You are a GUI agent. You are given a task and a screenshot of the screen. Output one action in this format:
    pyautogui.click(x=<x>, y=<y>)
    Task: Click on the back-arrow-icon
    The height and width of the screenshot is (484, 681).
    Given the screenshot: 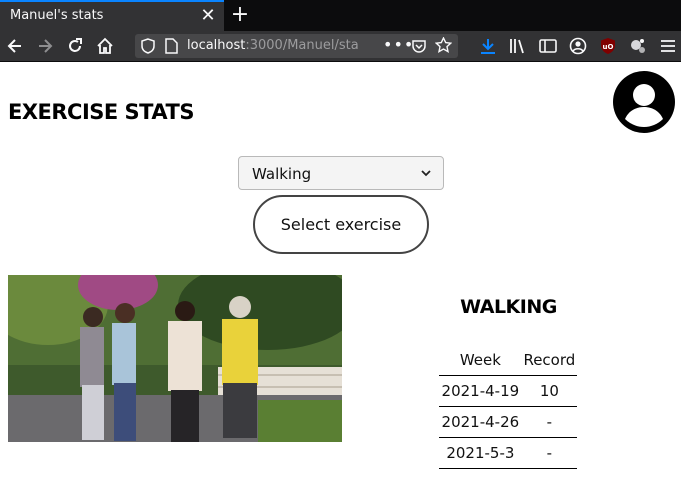 What is the action you would take?
    pyautogui.click(x=15, y=46)
    